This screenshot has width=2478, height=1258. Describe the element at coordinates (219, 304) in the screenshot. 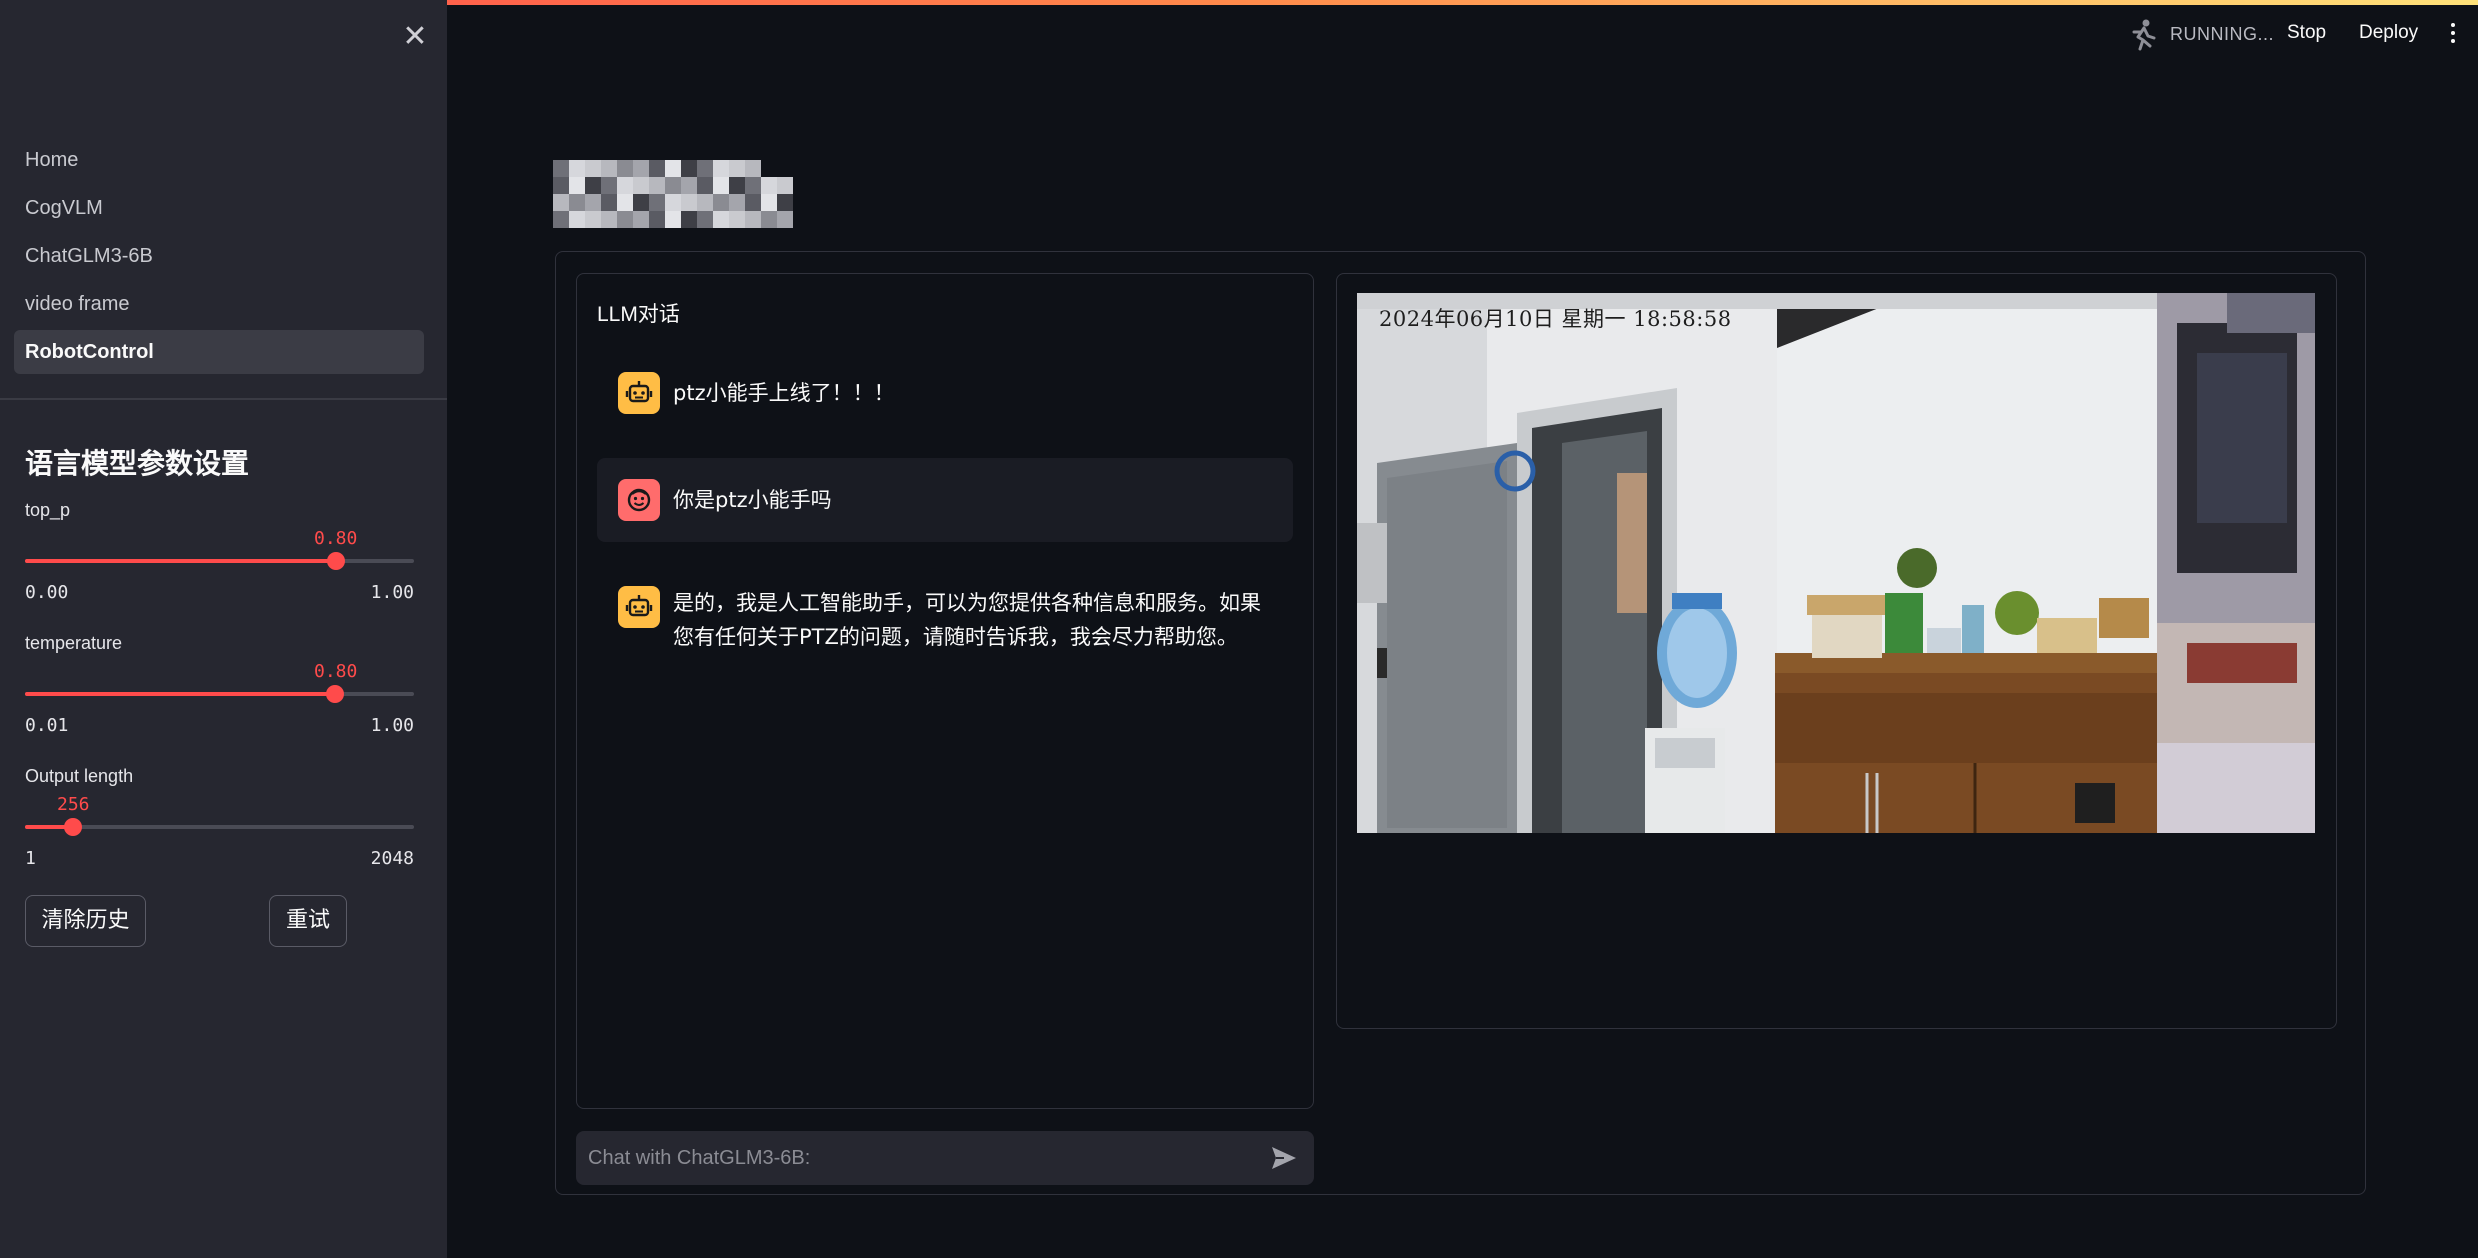

I see `sidebar-item-video-frame: video frame` at that location.